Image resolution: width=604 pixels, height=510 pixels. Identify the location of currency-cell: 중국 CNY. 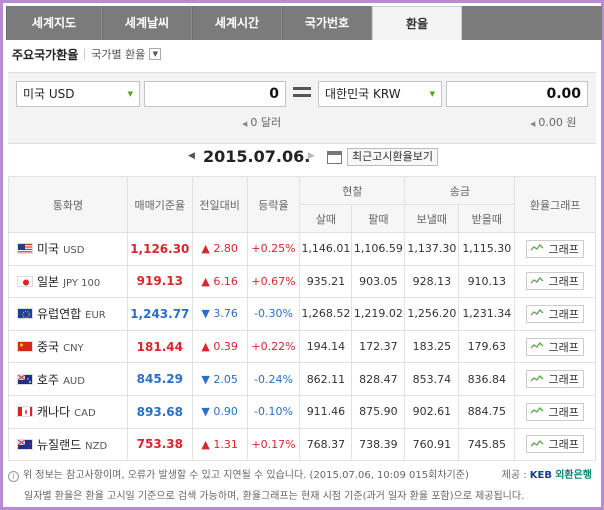
(68, 346).